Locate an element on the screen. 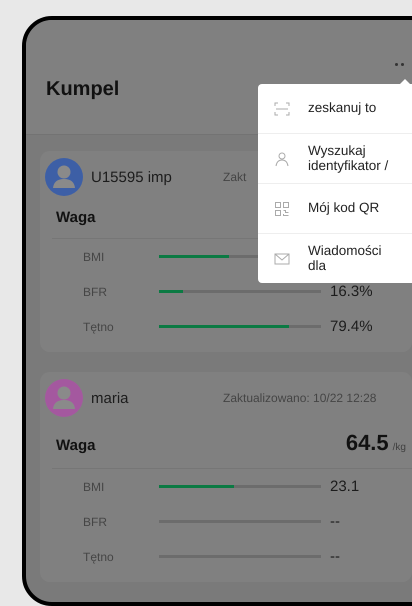 The image size is (412, 606). metric-value: 23.1 is located at coordinates (345, 486).